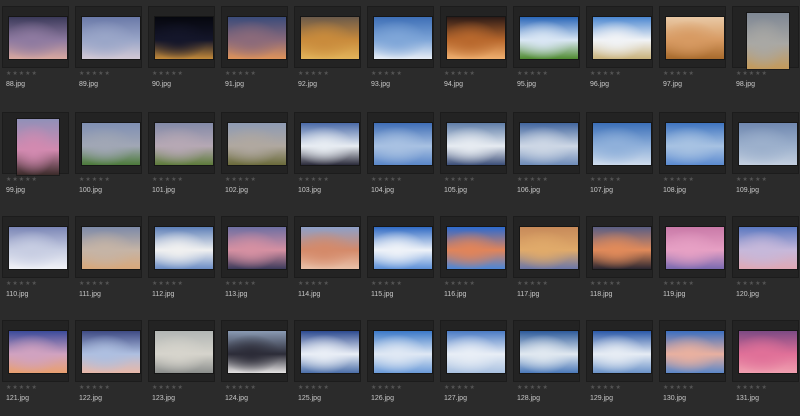 The width and height of the screenshot is (800, 416). Describe the element at coordinates (35, 152) in the screenshot. I see `thumbnail-item: ★★★★★ 99.jpg` at that location.